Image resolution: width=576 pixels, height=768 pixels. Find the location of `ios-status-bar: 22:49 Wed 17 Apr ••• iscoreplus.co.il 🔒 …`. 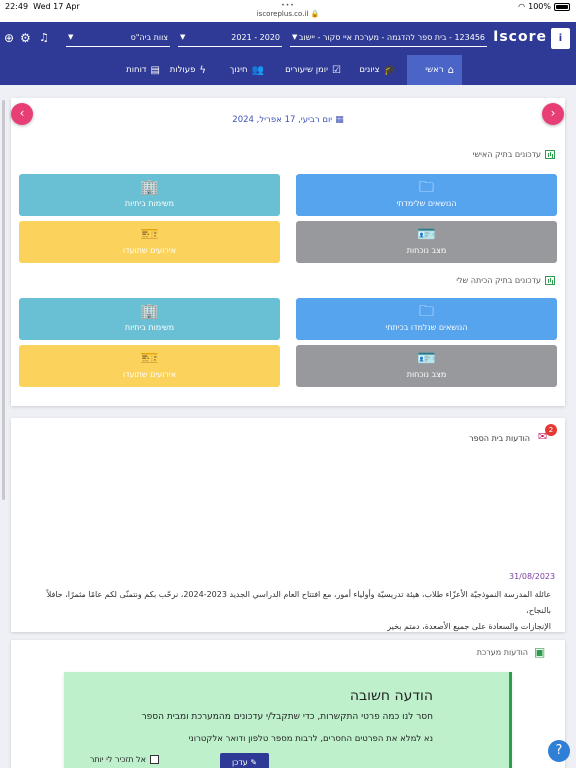

ios-status-bar: 22:49 Wed 17 Apr ••• iscoreplus.co.il 🔒 … is located at coordinates (288, 11).